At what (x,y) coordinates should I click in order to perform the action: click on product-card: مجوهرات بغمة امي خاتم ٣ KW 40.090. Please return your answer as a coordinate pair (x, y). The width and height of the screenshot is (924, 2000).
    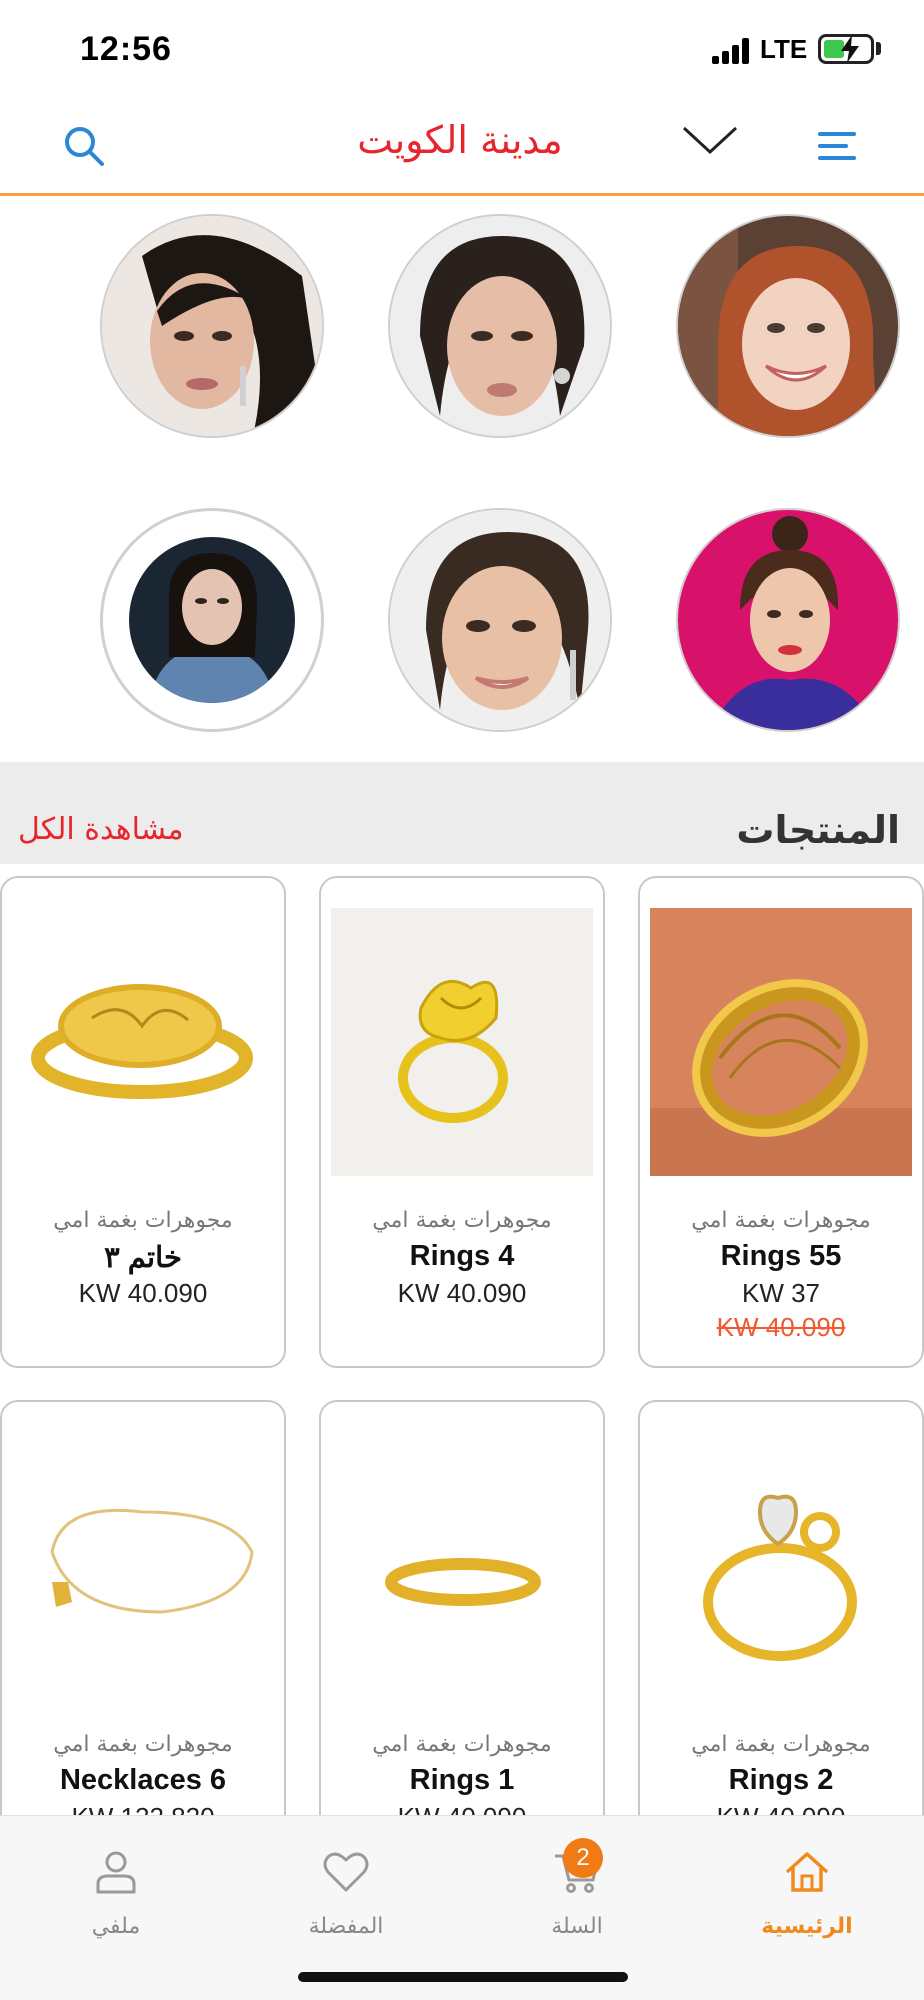
    Looking at the image, I should click on (143, 1122).